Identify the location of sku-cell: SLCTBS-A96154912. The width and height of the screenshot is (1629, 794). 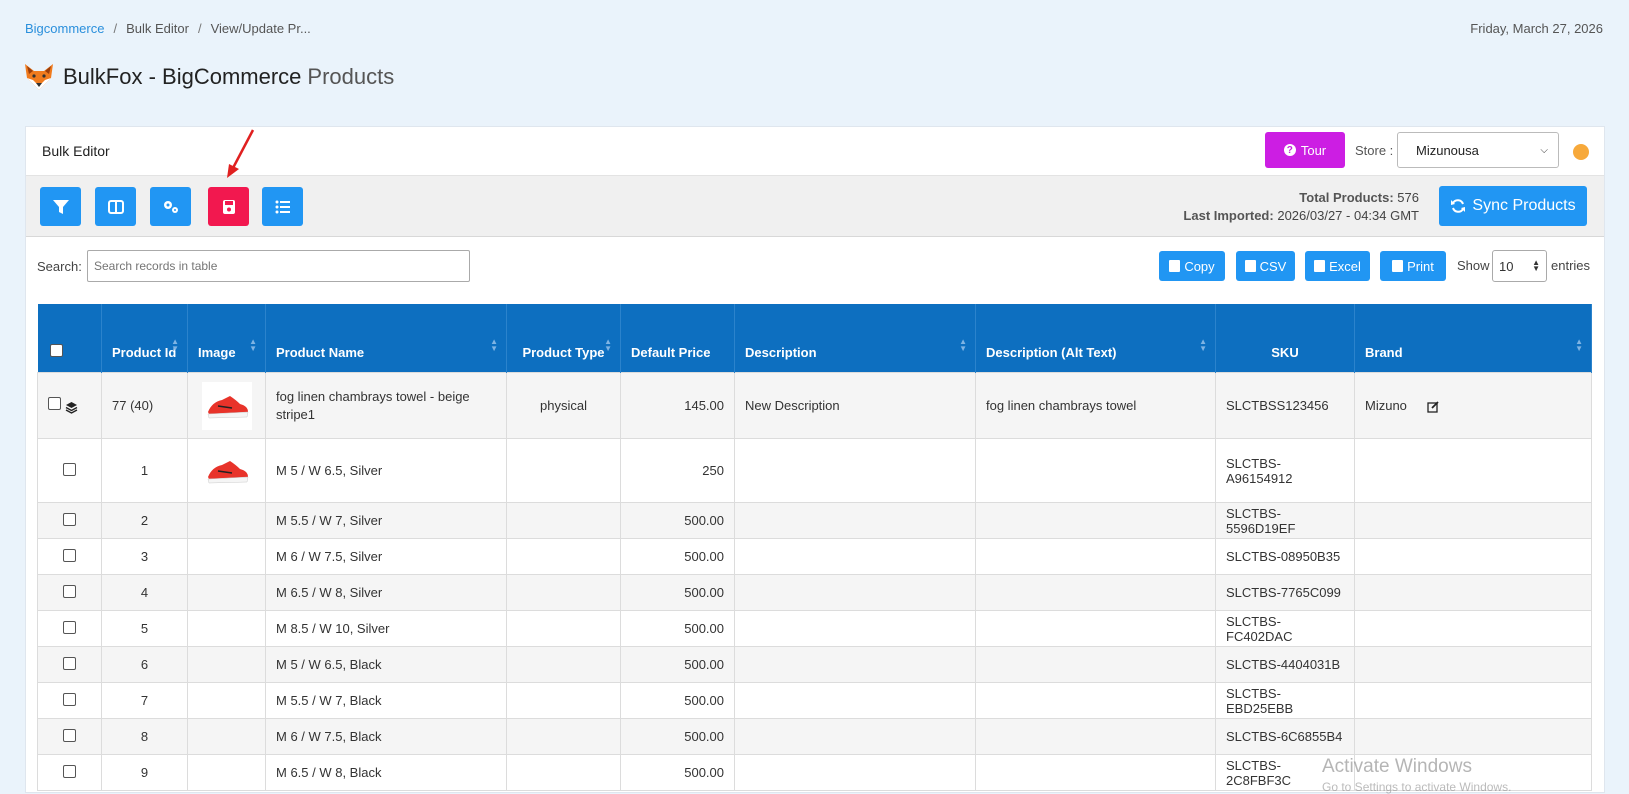
(1285, 470).